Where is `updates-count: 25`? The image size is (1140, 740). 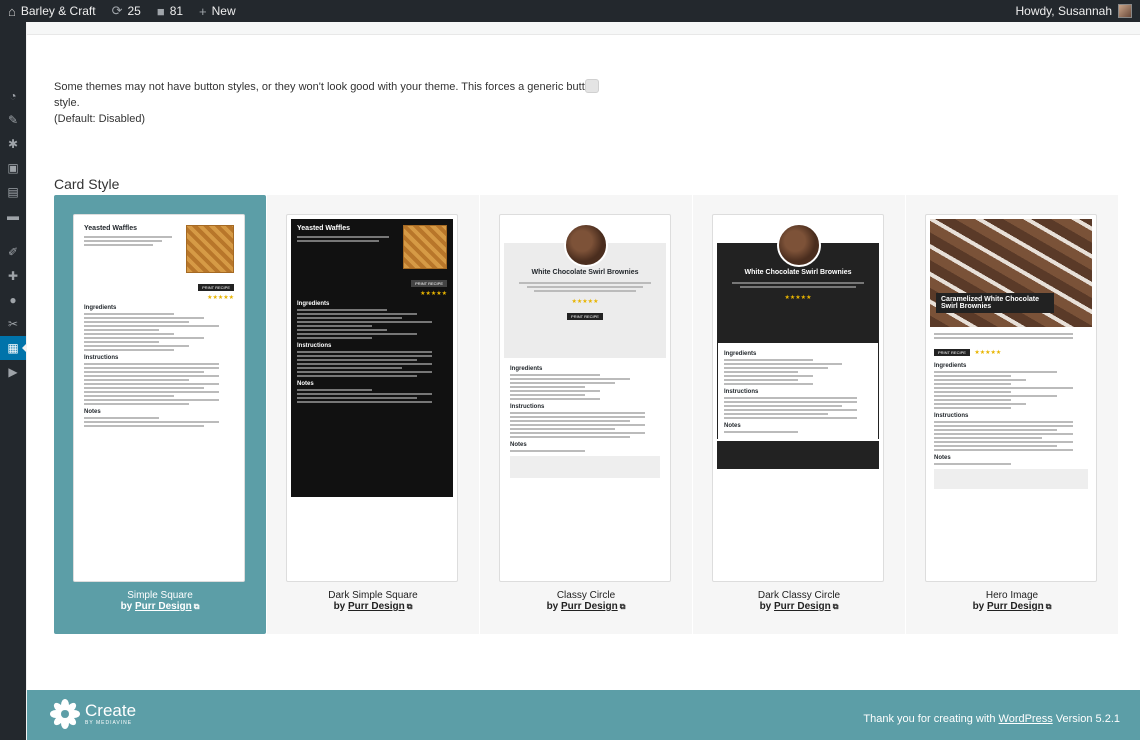
updates-count: 25 is located at coordinates (134, 11).